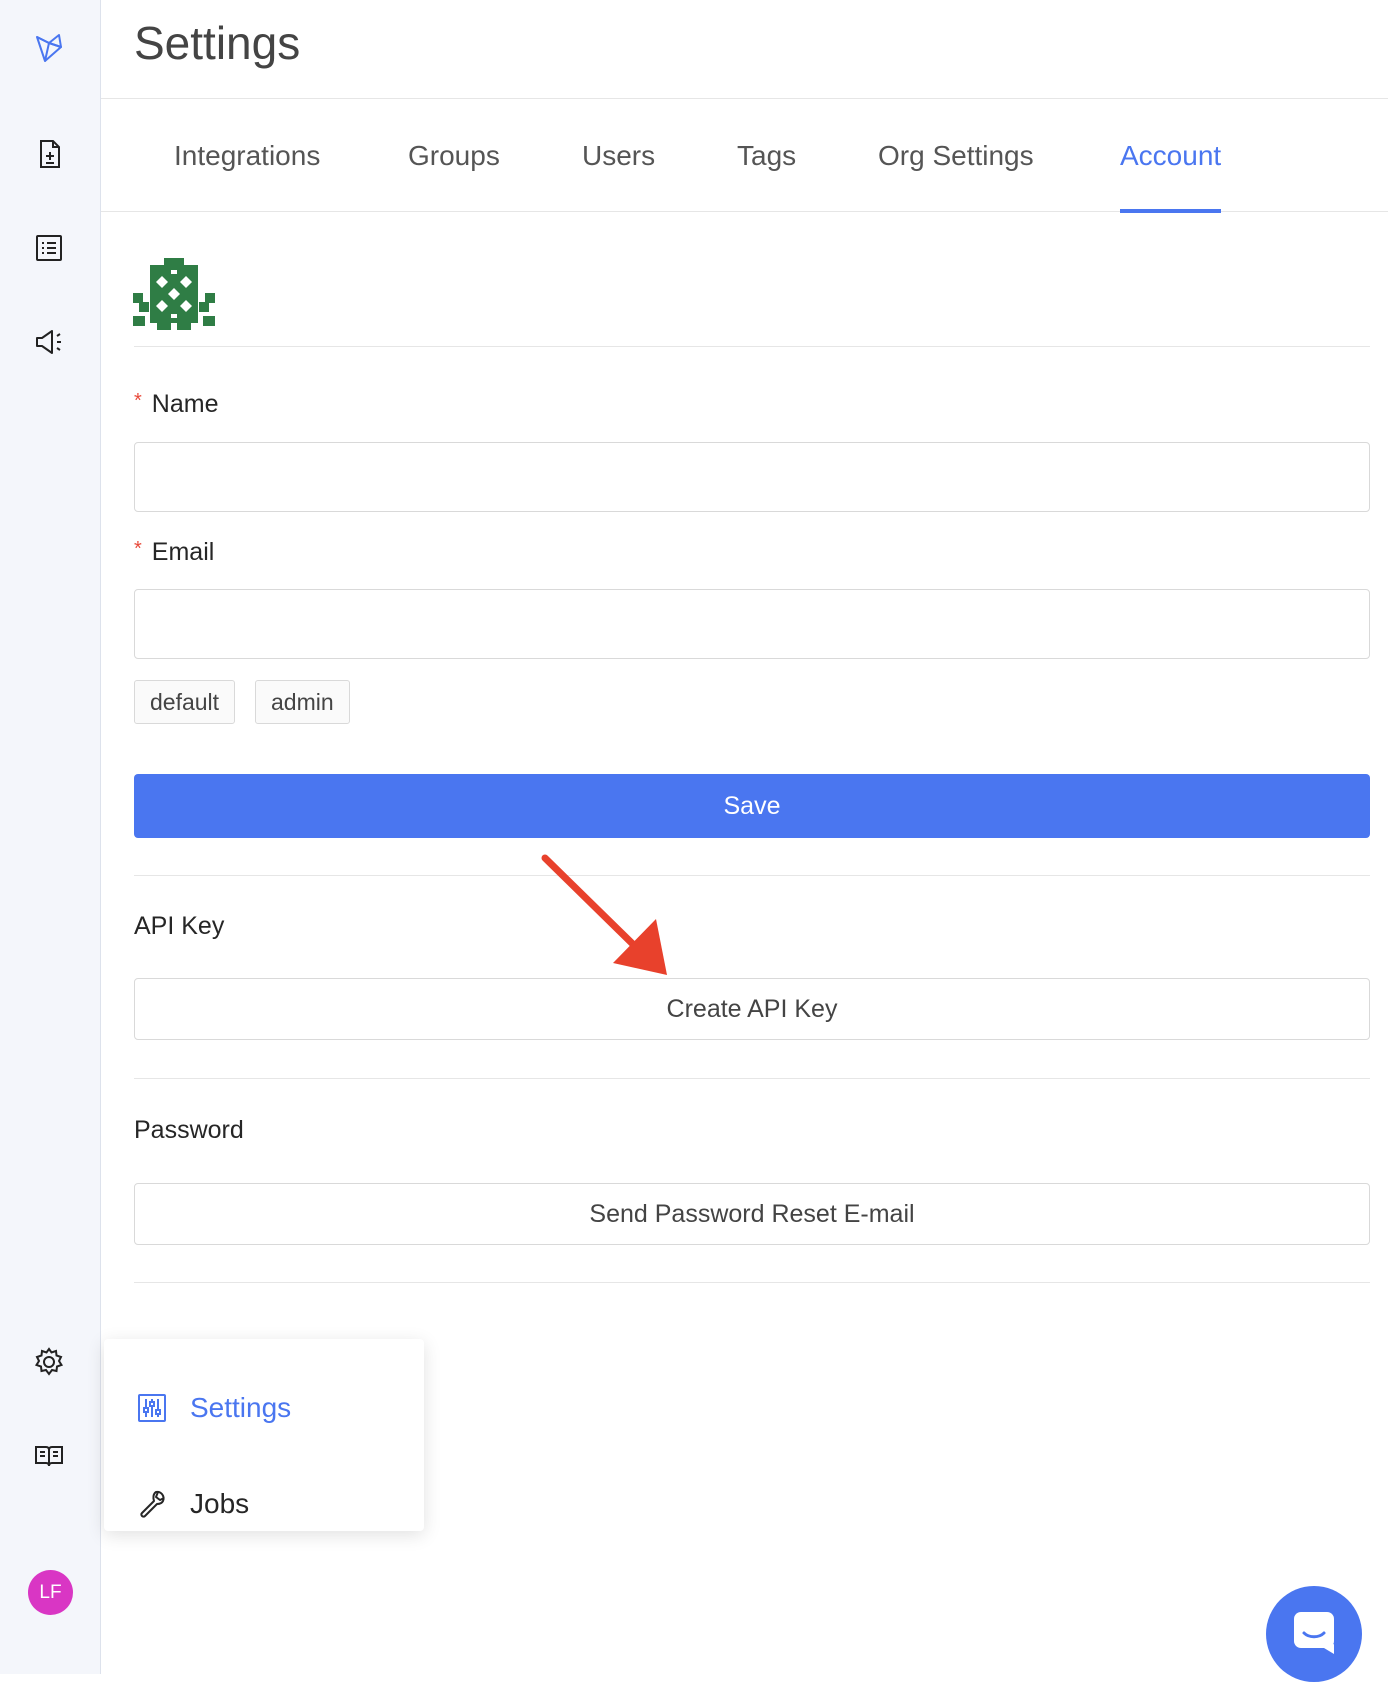 The image size is (1388, 1682). What do you see at coordinates (247, 156) in the screenshot?
I see `tab-integrations: Integrations` at bounding box center [247, 156].